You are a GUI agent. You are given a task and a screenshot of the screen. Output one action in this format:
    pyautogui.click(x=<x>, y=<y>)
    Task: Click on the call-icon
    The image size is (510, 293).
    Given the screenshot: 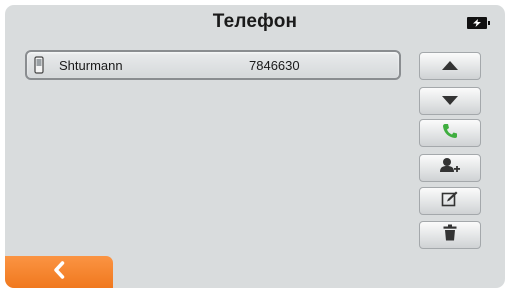 What is the action you would take?
    pyautogui.click(x=450, y=133)
    